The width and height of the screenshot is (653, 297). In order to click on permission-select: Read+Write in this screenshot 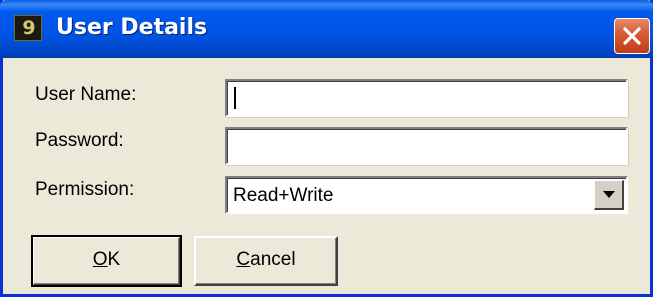, I will do `click(426, 195)`.